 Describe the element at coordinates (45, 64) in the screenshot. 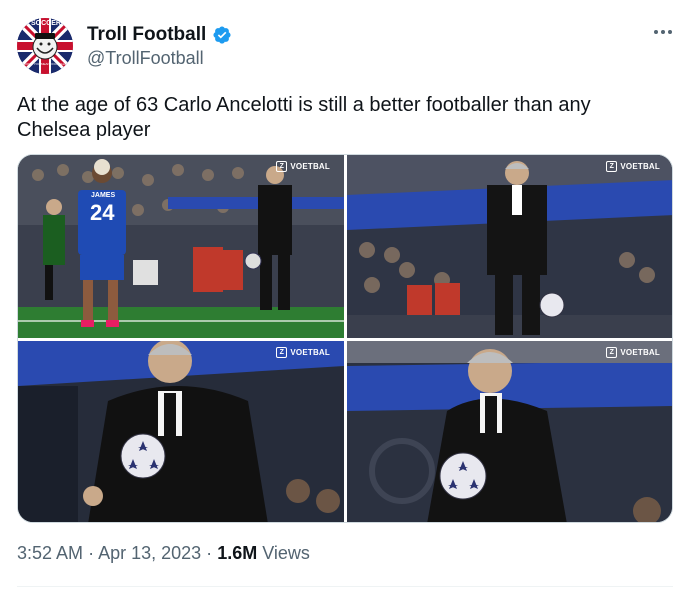

I see `avatar-logo-text-bottom: DON'T YOU MEAN FOOTBALL` at that location.